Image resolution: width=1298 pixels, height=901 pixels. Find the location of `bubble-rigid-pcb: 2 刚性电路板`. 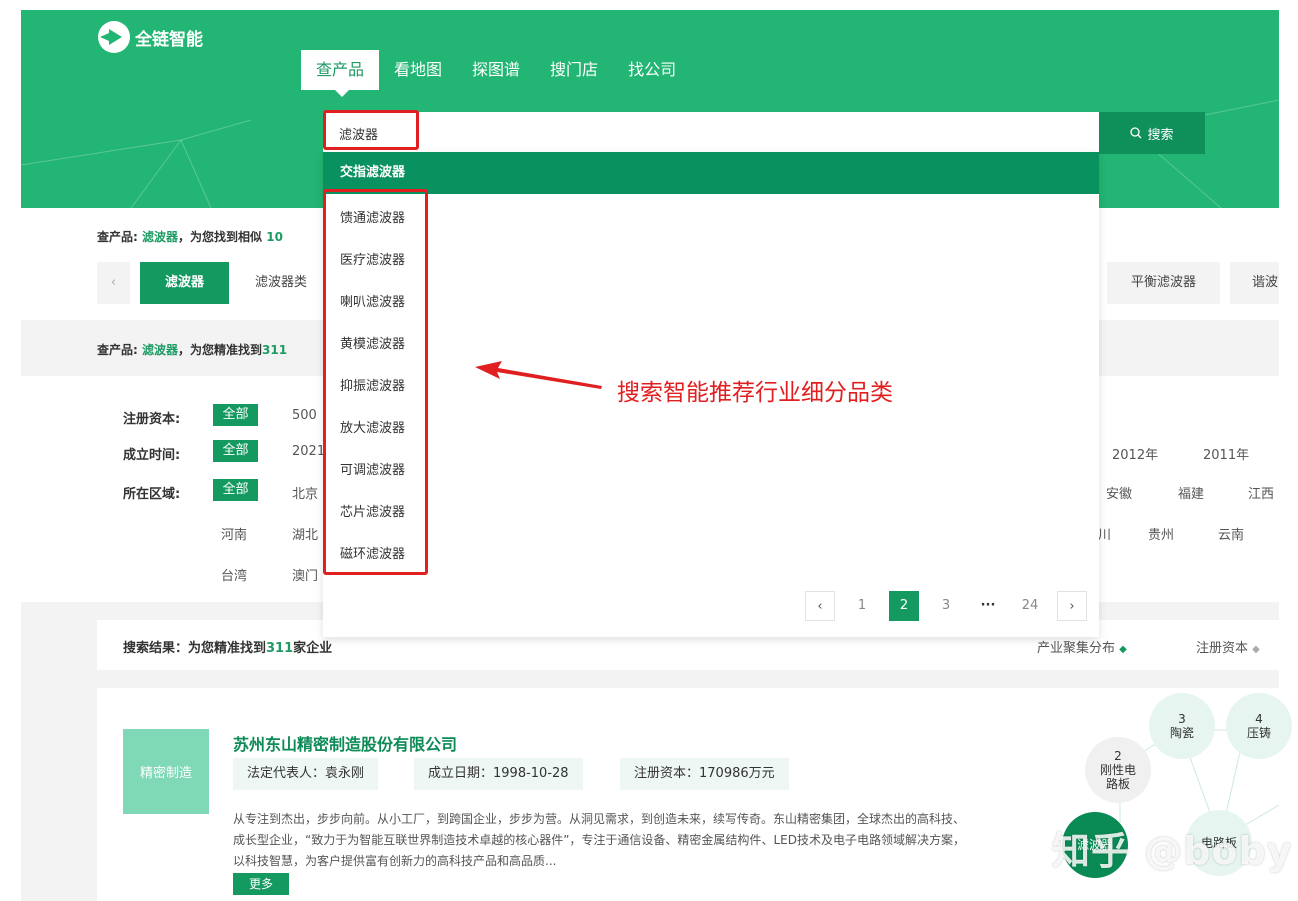

bubble-rigid-pcb: 2 刚性电路板 is located at coordinates (1118, 770).